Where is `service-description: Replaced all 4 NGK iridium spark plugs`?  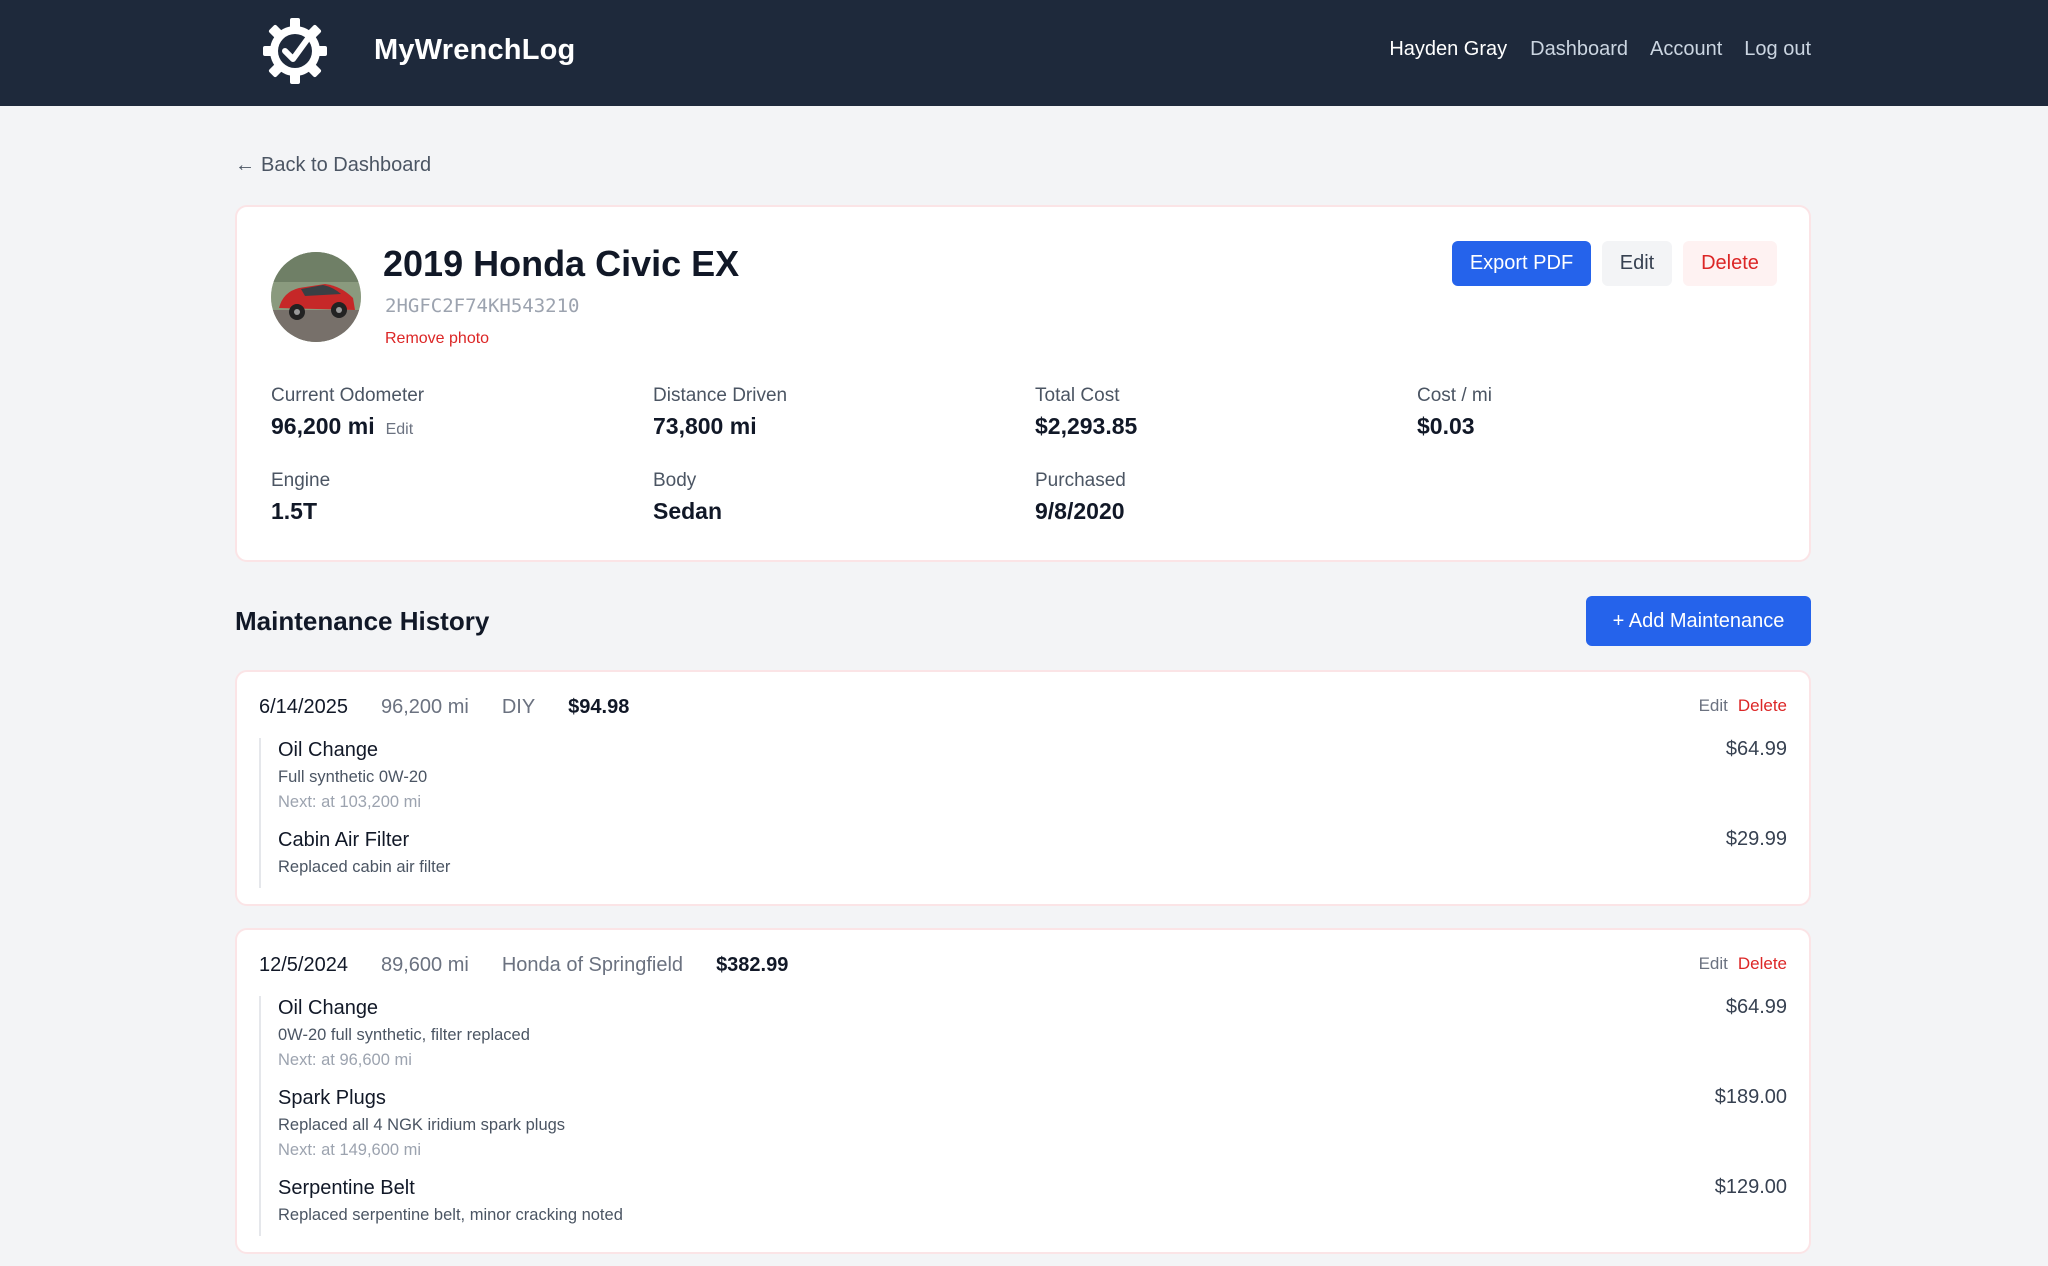 service-description: Replaced all 4 NGK iridium spark plugs is located at coordinates (422, 1125).